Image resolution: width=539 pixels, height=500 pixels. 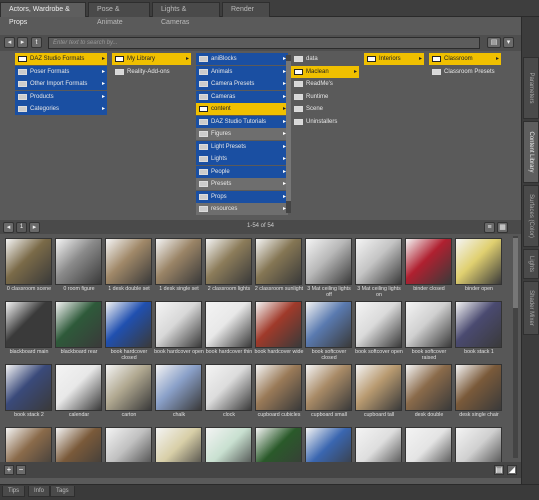 What do you see at coordinates (242, 196) in the screenshot?
I see `category-item: Props ▸` at bounding box center [242, 196].